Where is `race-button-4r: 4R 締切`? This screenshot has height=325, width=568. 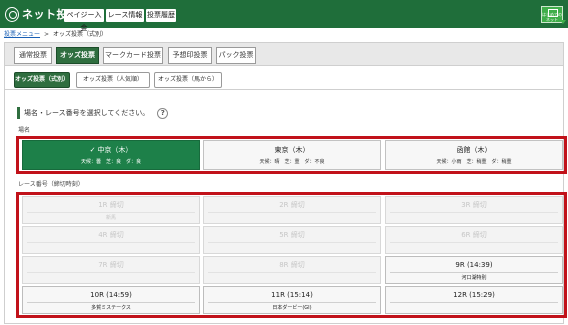
race-button-4r: 4R 締切 is located at coordinates (111, 240).